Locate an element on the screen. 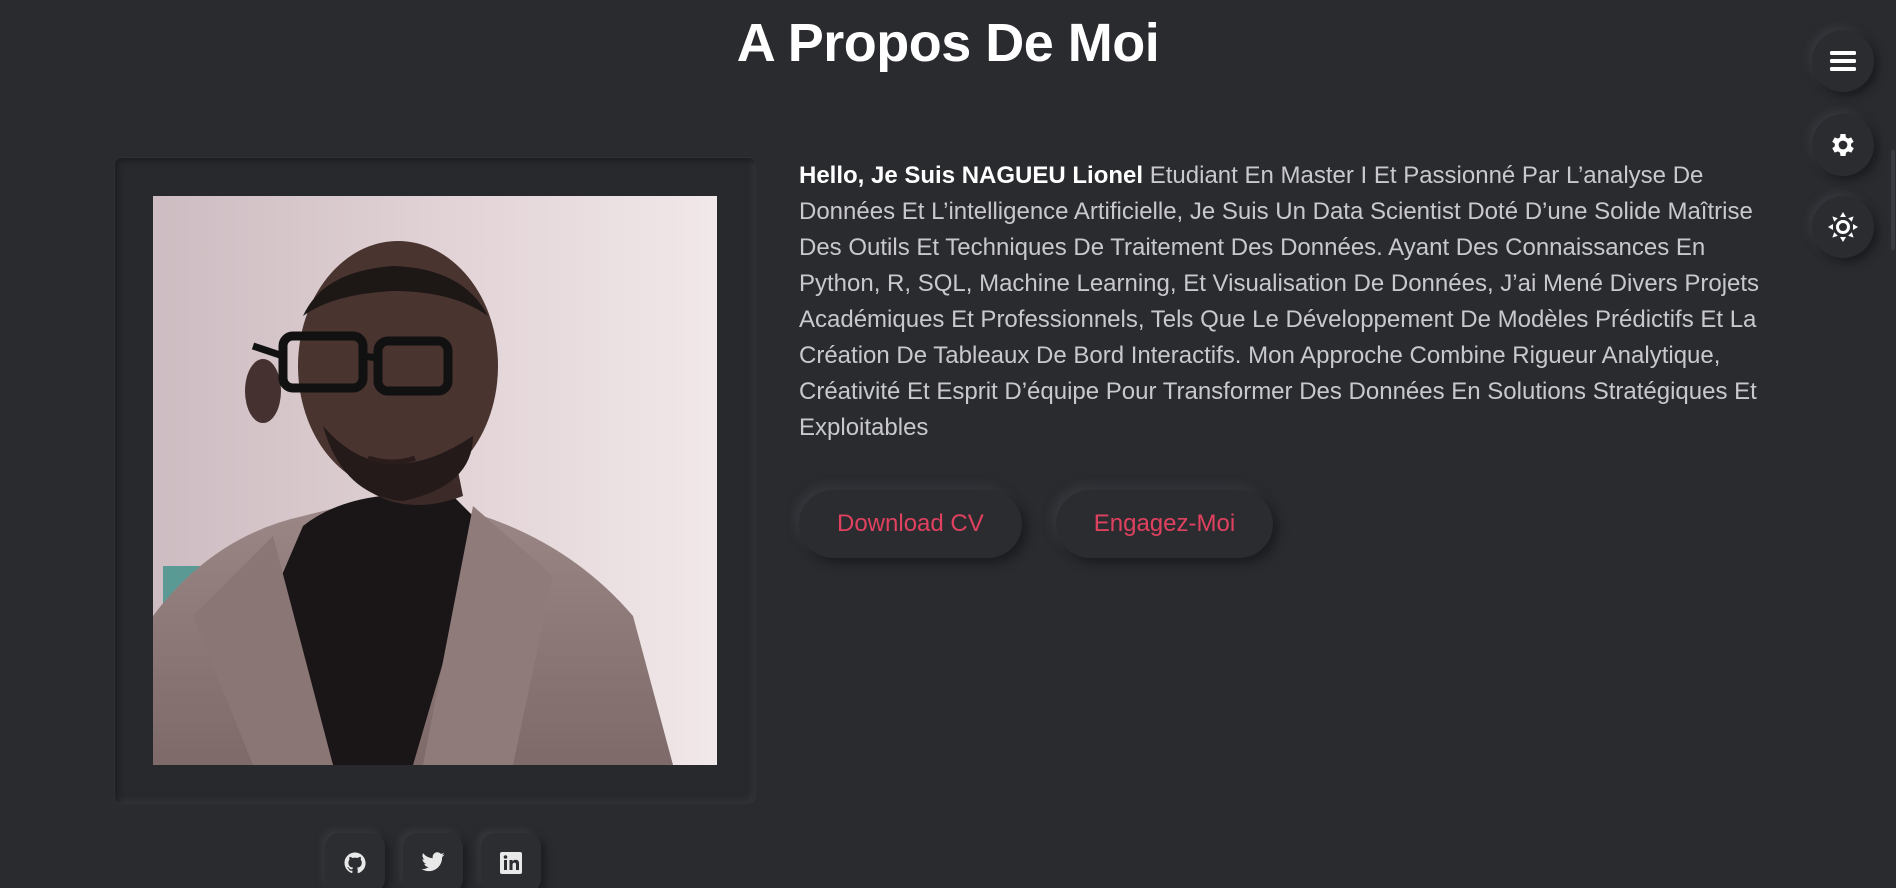 The height and width of the screenshot is (888, 1896). linkedin-link is located at coordinates (511, 860).